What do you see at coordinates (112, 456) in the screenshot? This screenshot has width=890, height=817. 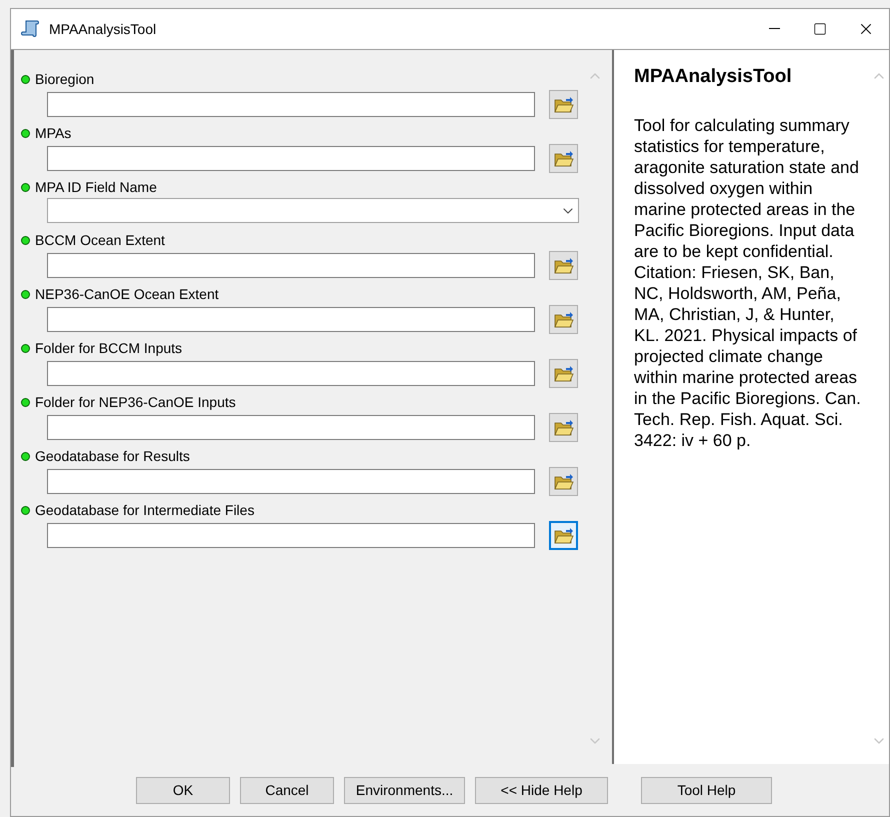 I see `parameter-label: Geodatabase for Results` at bounding box center [112, 456].